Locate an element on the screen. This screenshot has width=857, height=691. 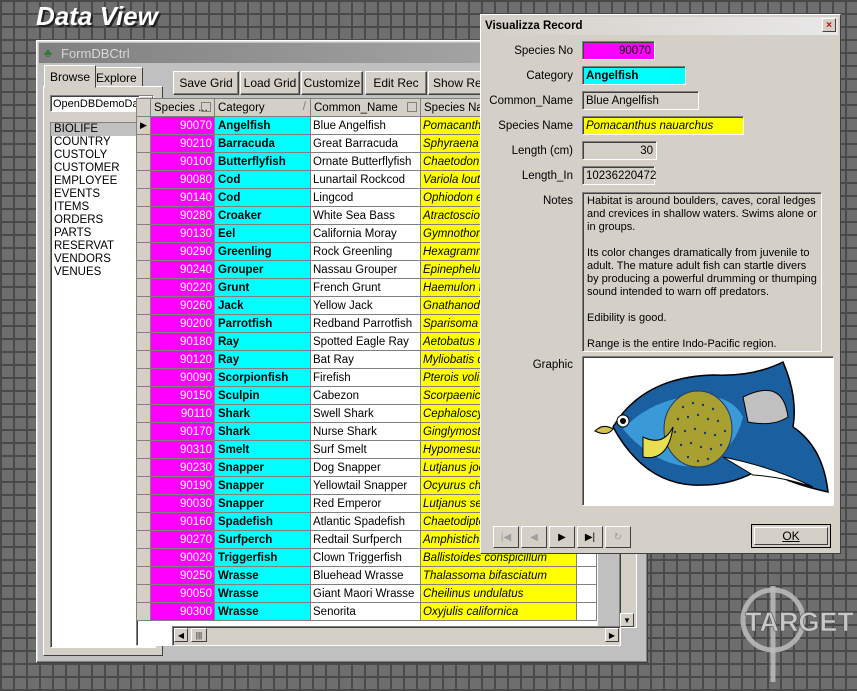
load-grid-button: Load Grid is located at coordinates (270, 83).